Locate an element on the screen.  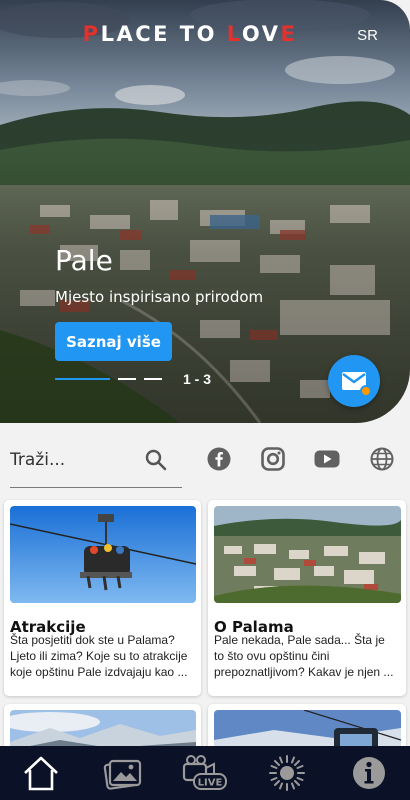
bottom-navigation: LIVE is located at coordinates (205, 773).